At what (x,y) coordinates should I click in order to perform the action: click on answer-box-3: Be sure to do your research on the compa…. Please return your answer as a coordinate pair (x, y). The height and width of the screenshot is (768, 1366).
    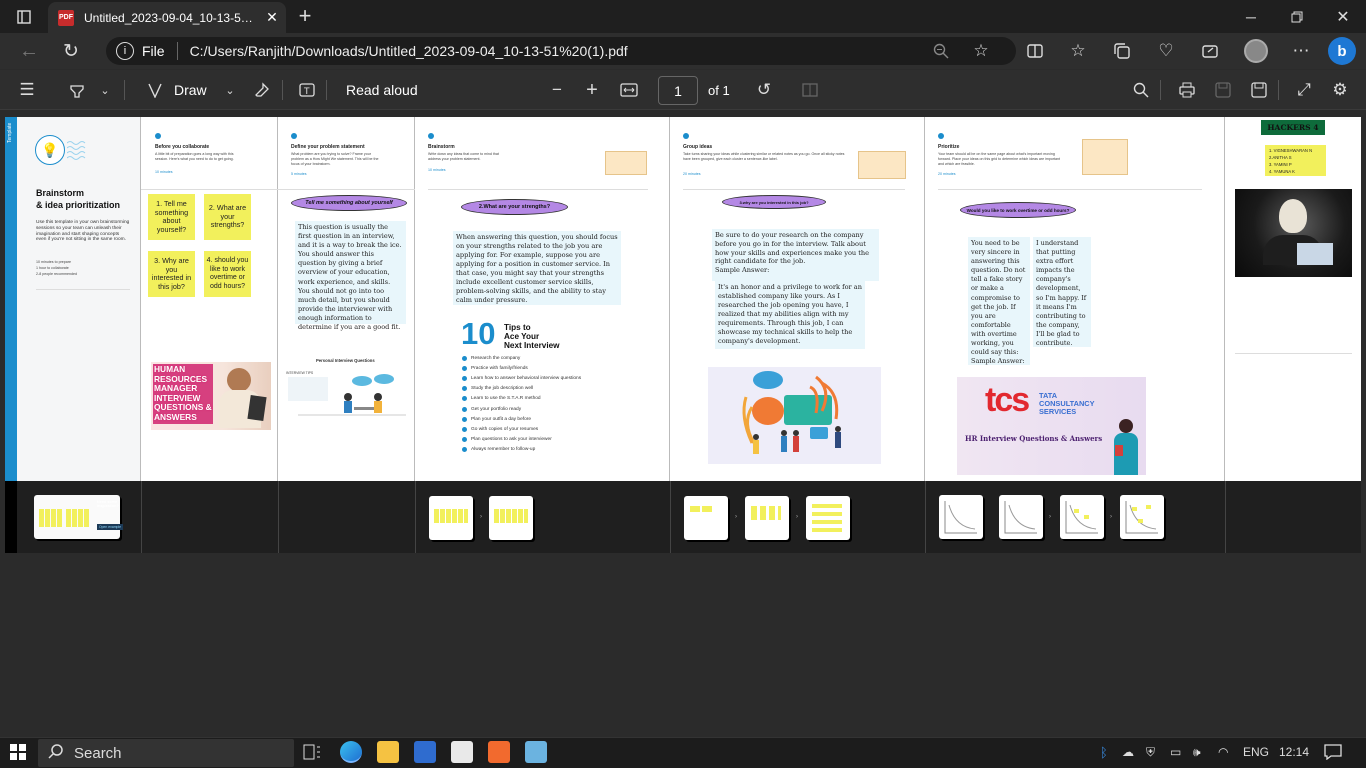
    Looking at the image, I should click on (795, 255).